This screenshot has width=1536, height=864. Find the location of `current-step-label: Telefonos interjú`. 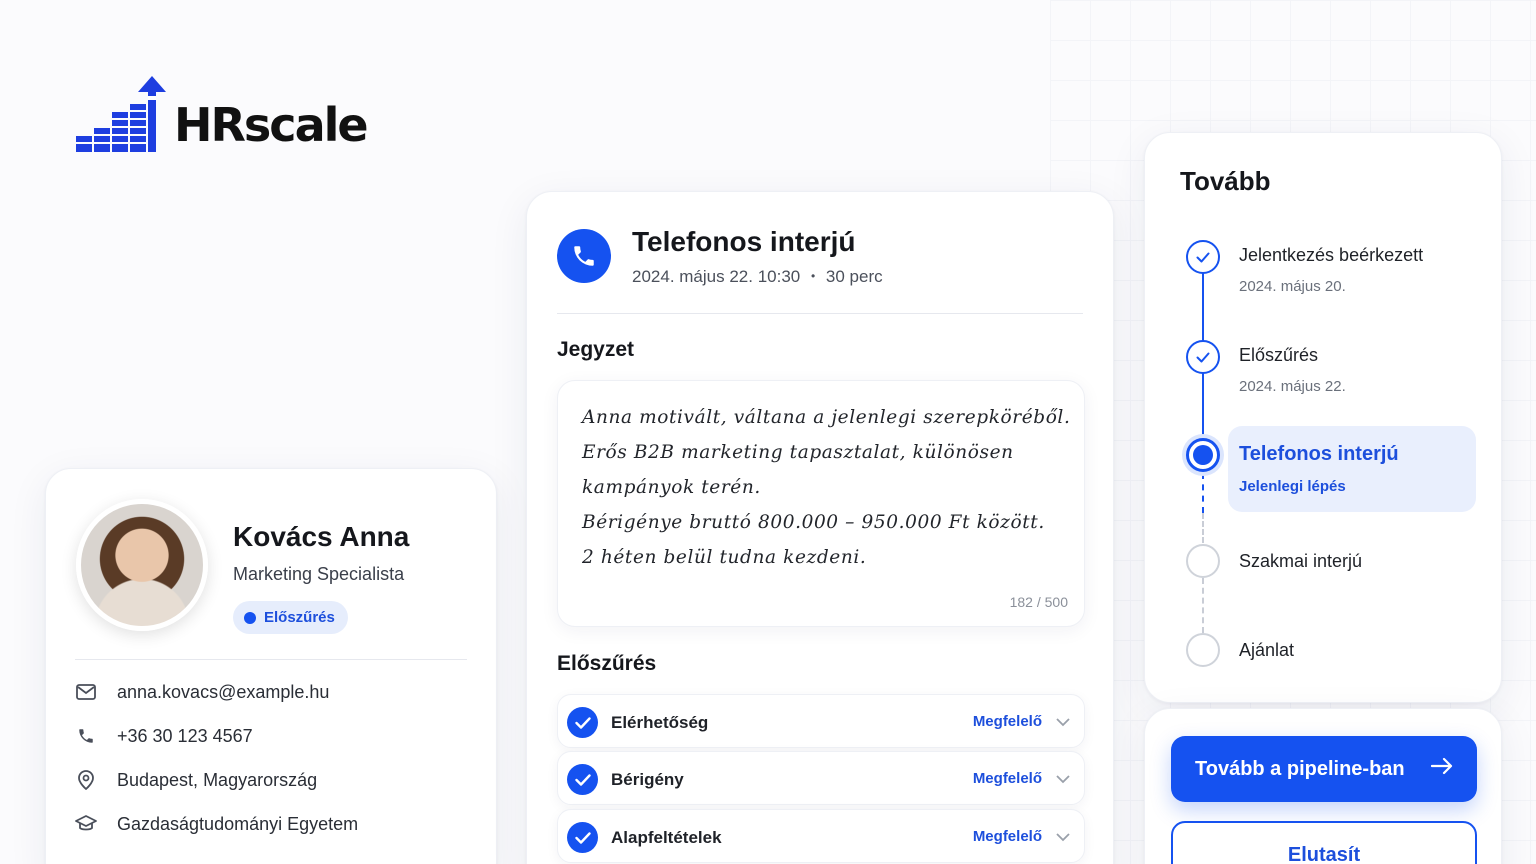

current-step-label: Telefonos interjú is located at coordinates (1319, 454).